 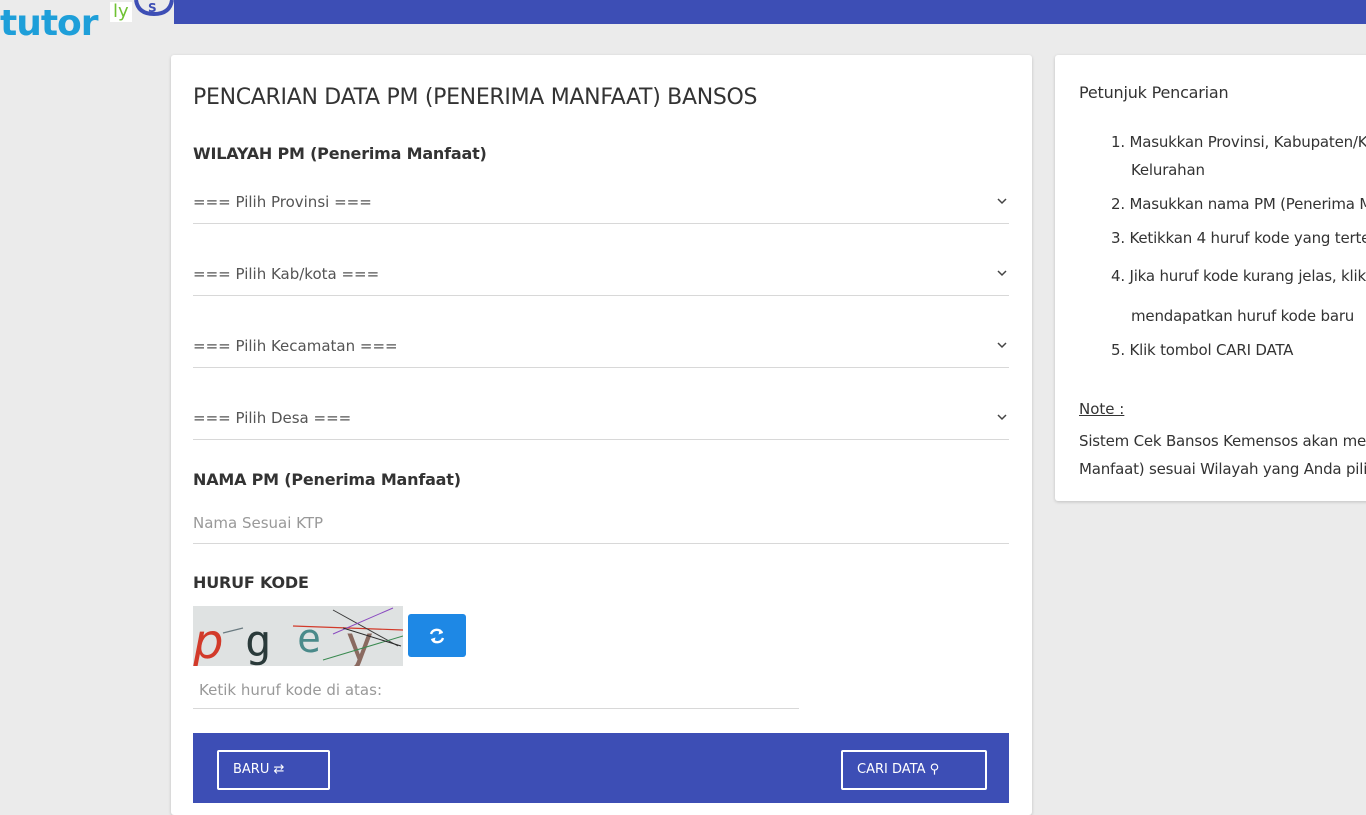 What do you see at coordinates (327, 479) in the screenshot?
I see `nama-label: NAMA PM (Penerima Manfaat)` at bounding box center [327, 479].